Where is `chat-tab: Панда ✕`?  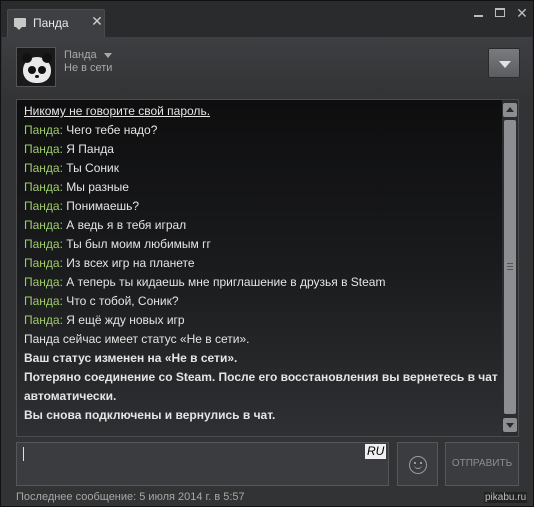
chat-tab: Панда ✕ is located at coordinates (56, 23).